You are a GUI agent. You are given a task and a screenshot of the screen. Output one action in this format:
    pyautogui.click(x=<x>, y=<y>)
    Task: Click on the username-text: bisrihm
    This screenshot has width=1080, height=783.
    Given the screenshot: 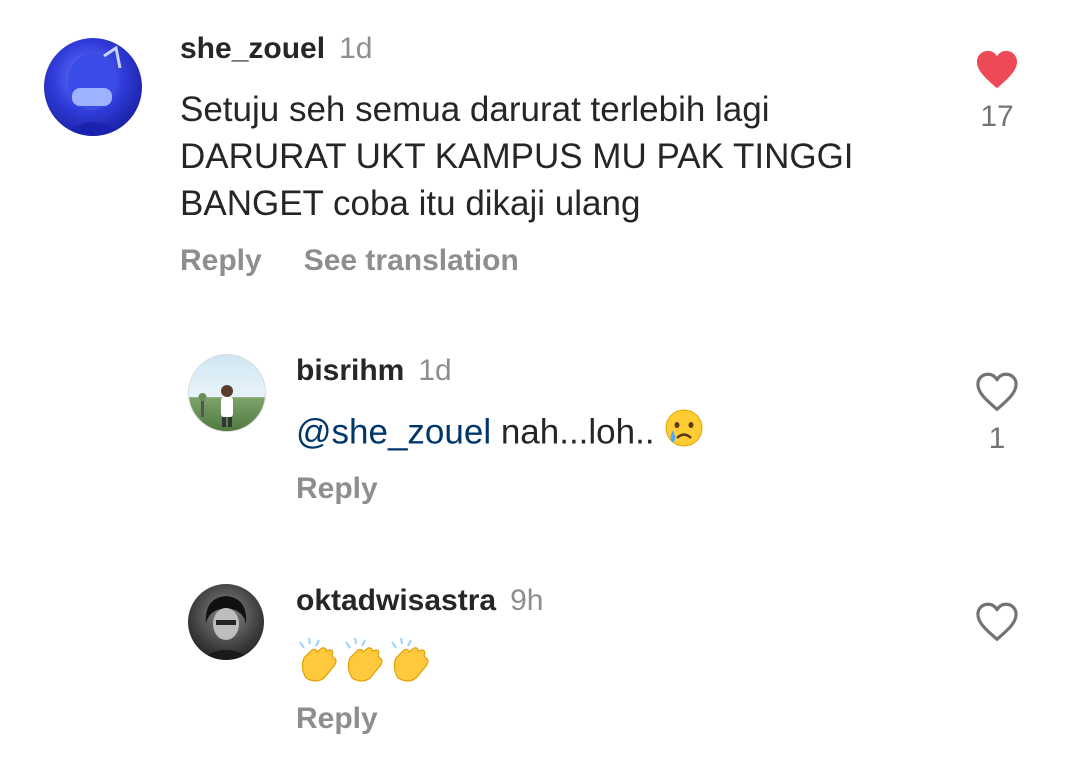 What is the action you would take?
    pyautogui.click(x=350, y=370)
    